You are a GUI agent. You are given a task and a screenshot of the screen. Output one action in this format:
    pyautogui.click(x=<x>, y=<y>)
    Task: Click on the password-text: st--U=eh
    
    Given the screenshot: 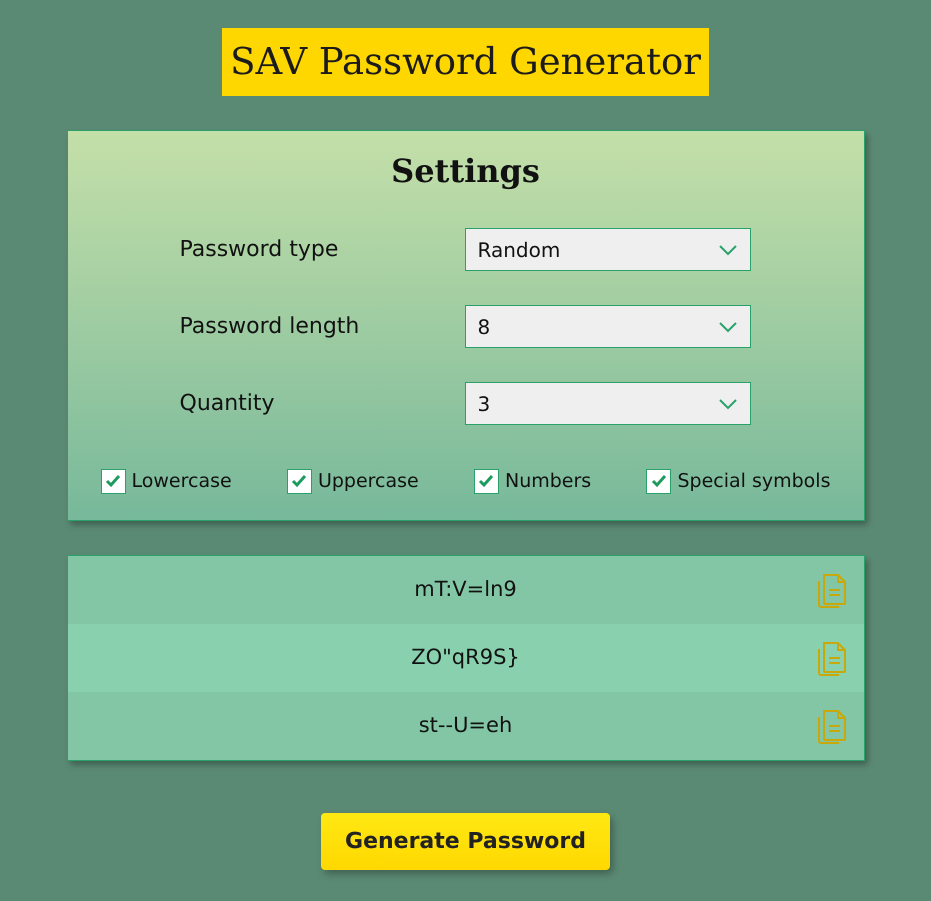 What is the action you would take?
    pyautogui.click(x=465, y=726)
    